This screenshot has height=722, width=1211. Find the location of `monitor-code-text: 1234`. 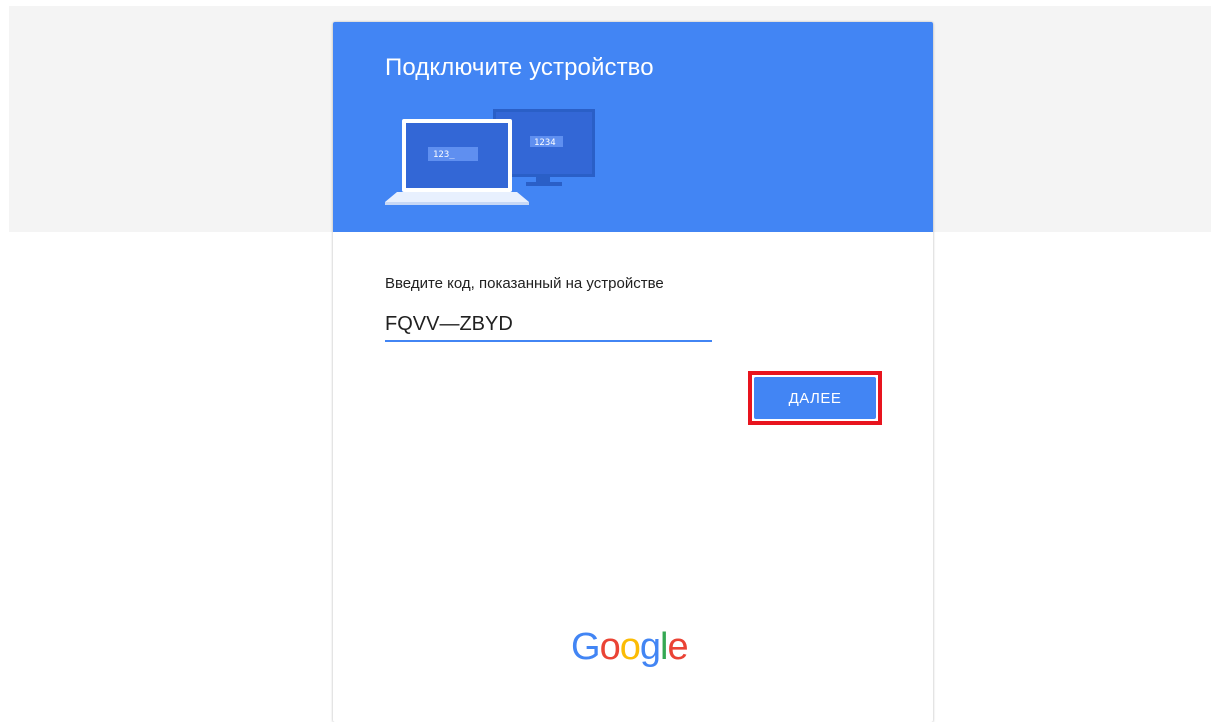

monitor-code-text: 1234 is located at coordinates (545, 143).